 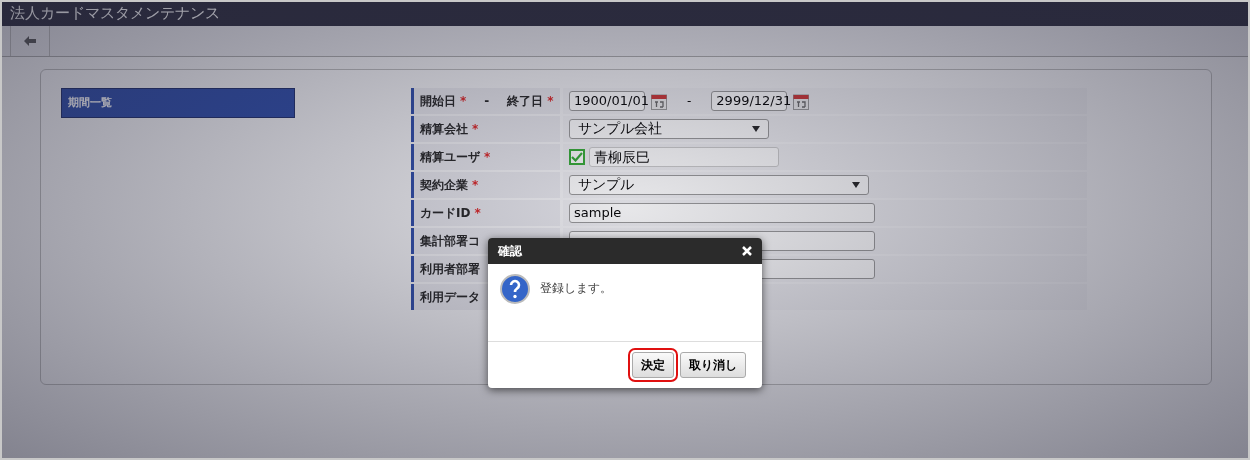 I want to click on dialog-title: 確認, so click(x=510, y=251).